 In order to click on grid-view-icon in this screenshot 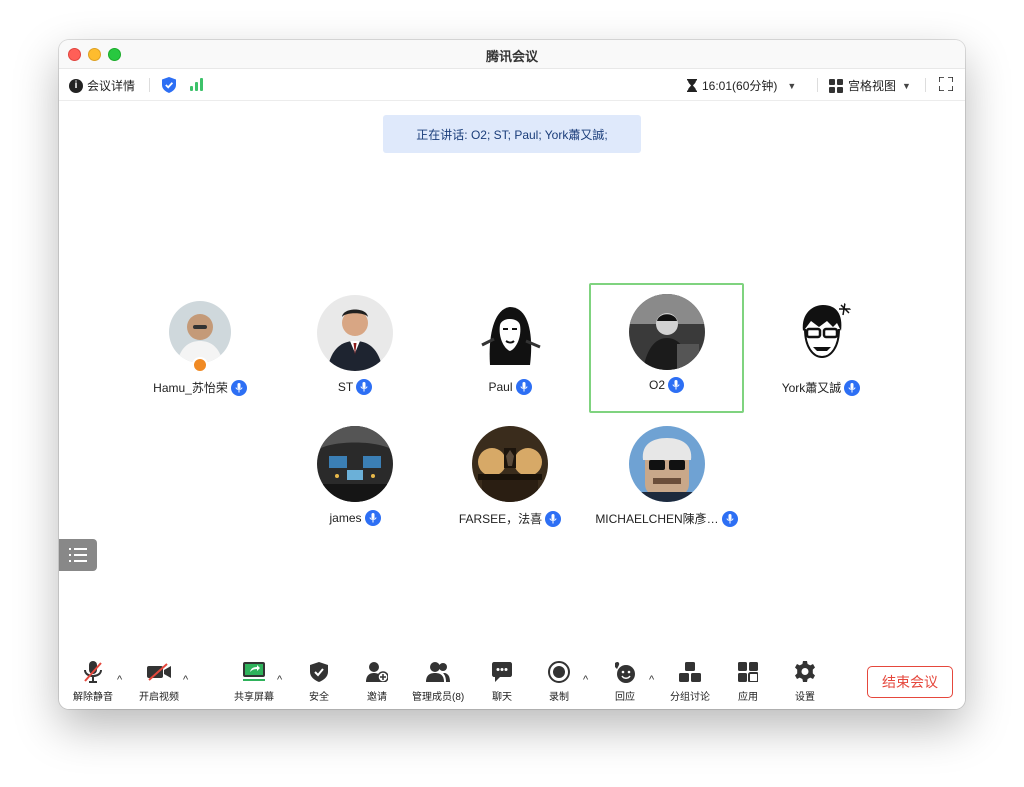, I will do `click(836, 85)`.